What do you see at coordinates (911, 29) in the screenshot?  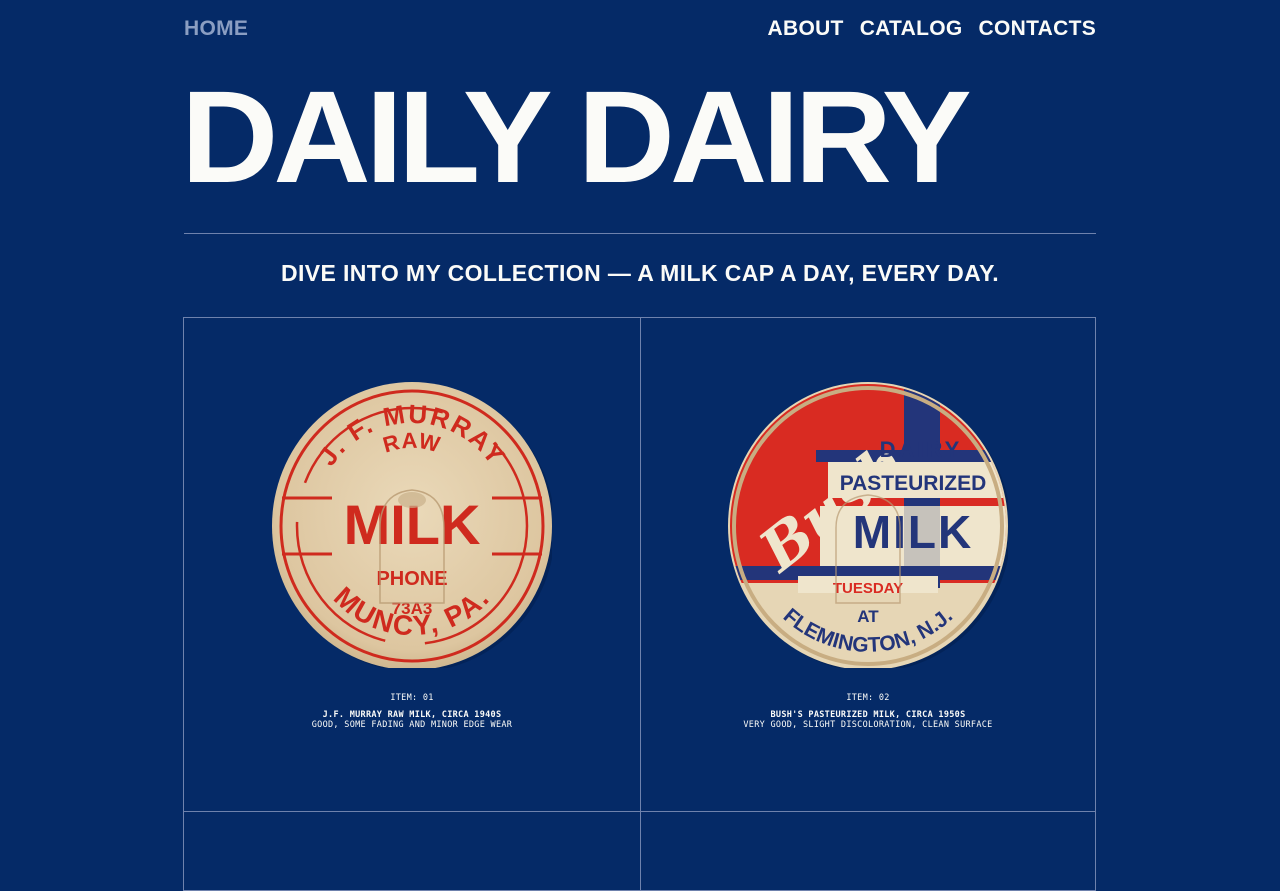 I see `nav-catalog-link: CATALOG` at bounding box center [911, 29].